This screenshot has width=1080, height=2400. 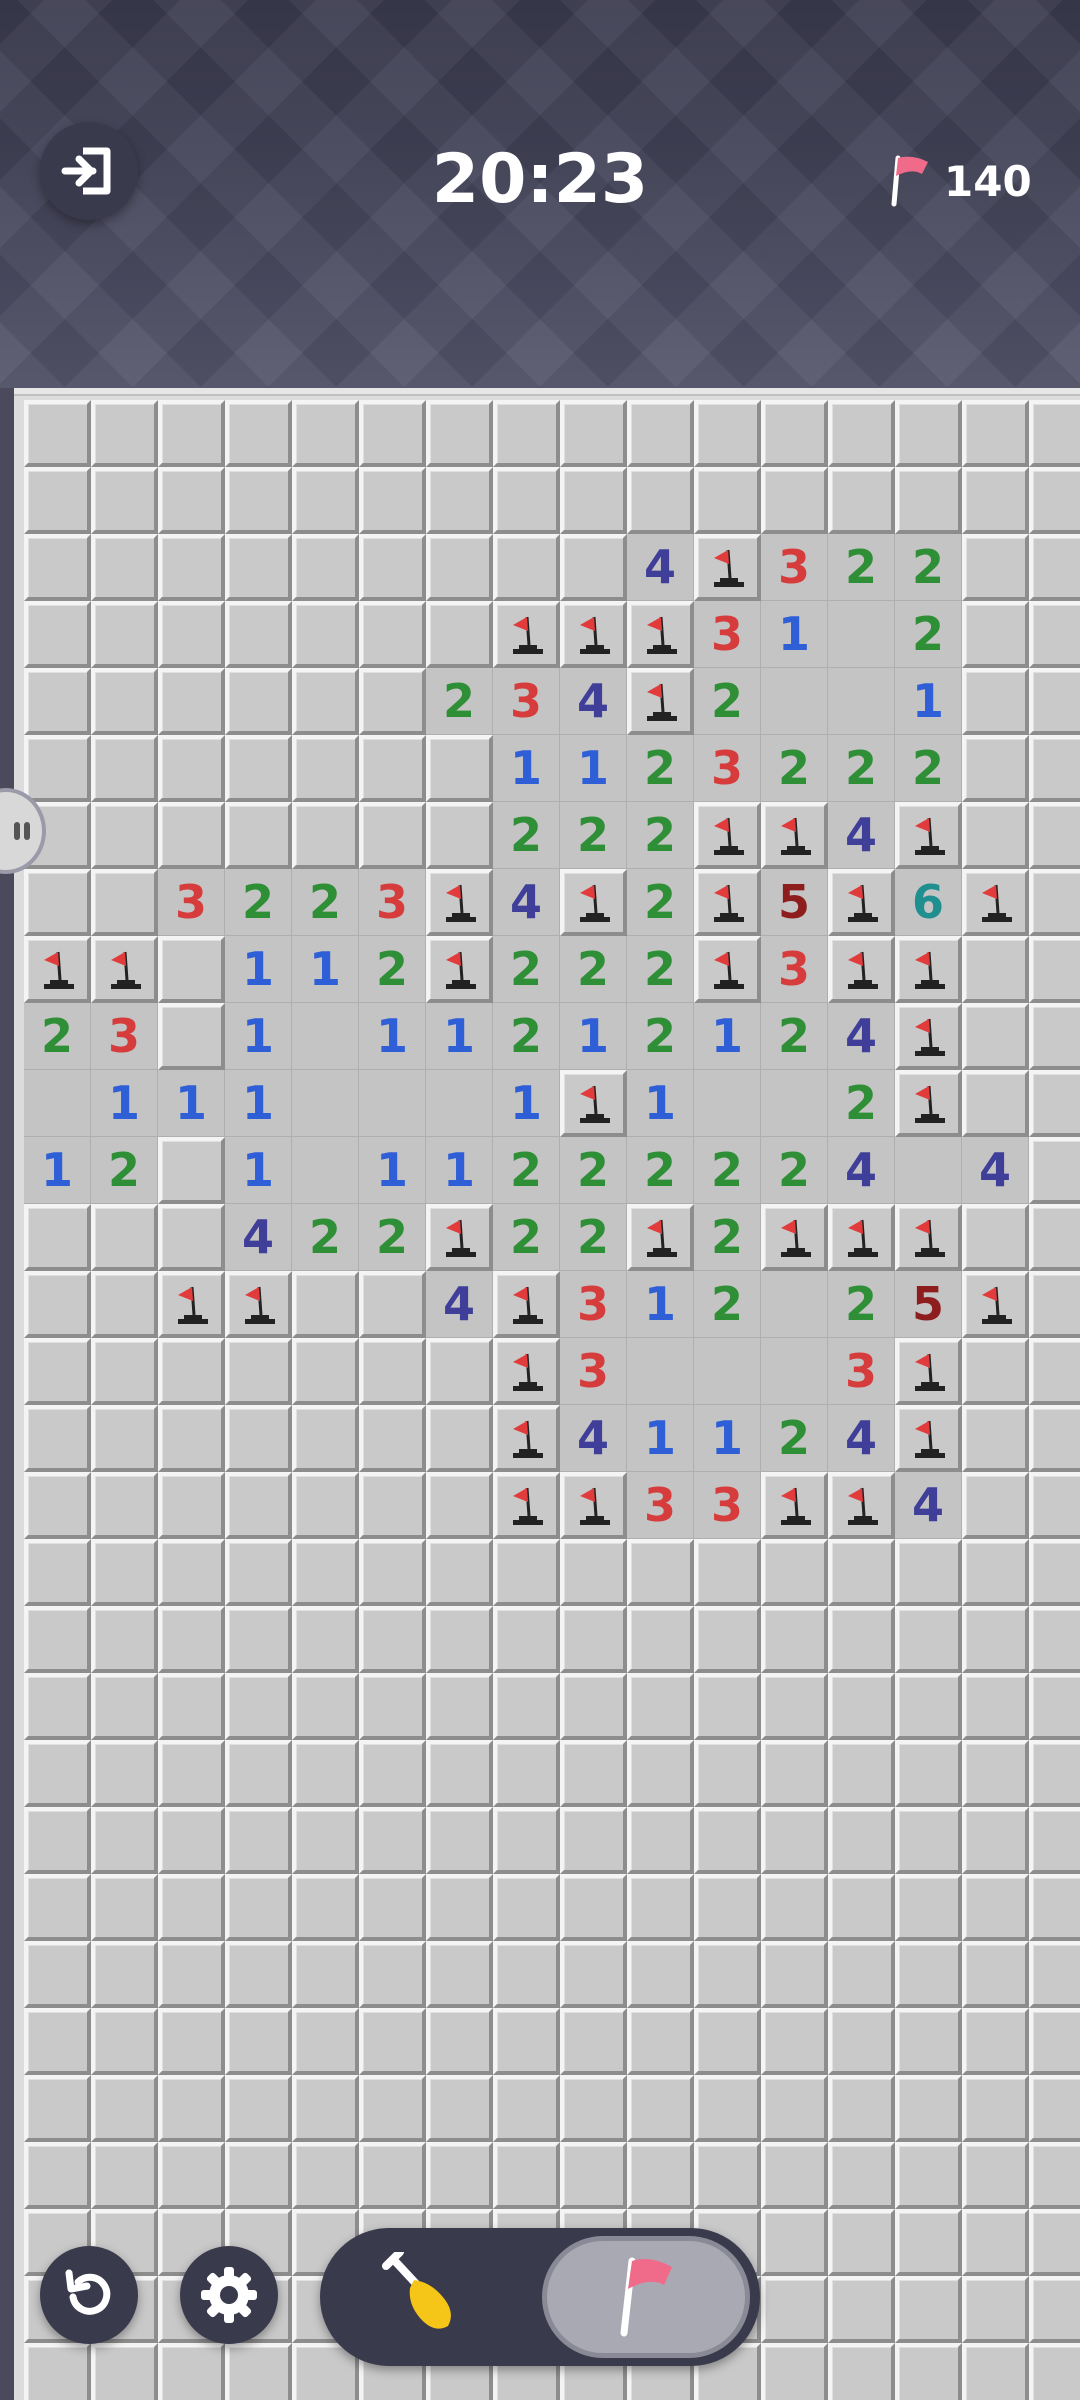 I want to click on cell-number: 4, so click(x=995, y=1170).